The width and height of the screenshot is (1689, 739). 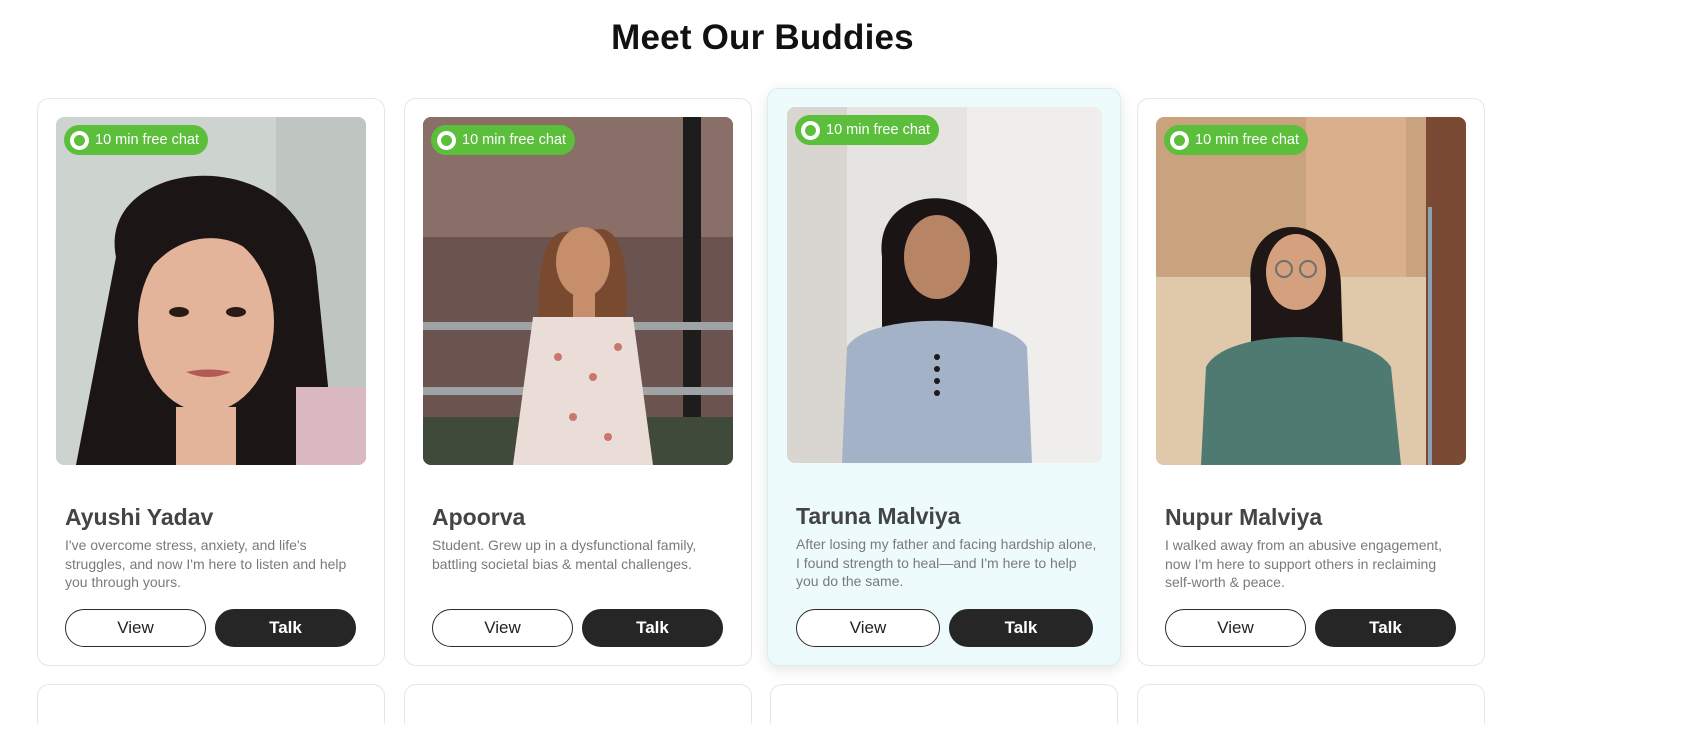 What do you see at coordinates (878, 516) in the screenshot?
I see `buddy-name: Taruna Malviya` at bounding box center [878, 516].